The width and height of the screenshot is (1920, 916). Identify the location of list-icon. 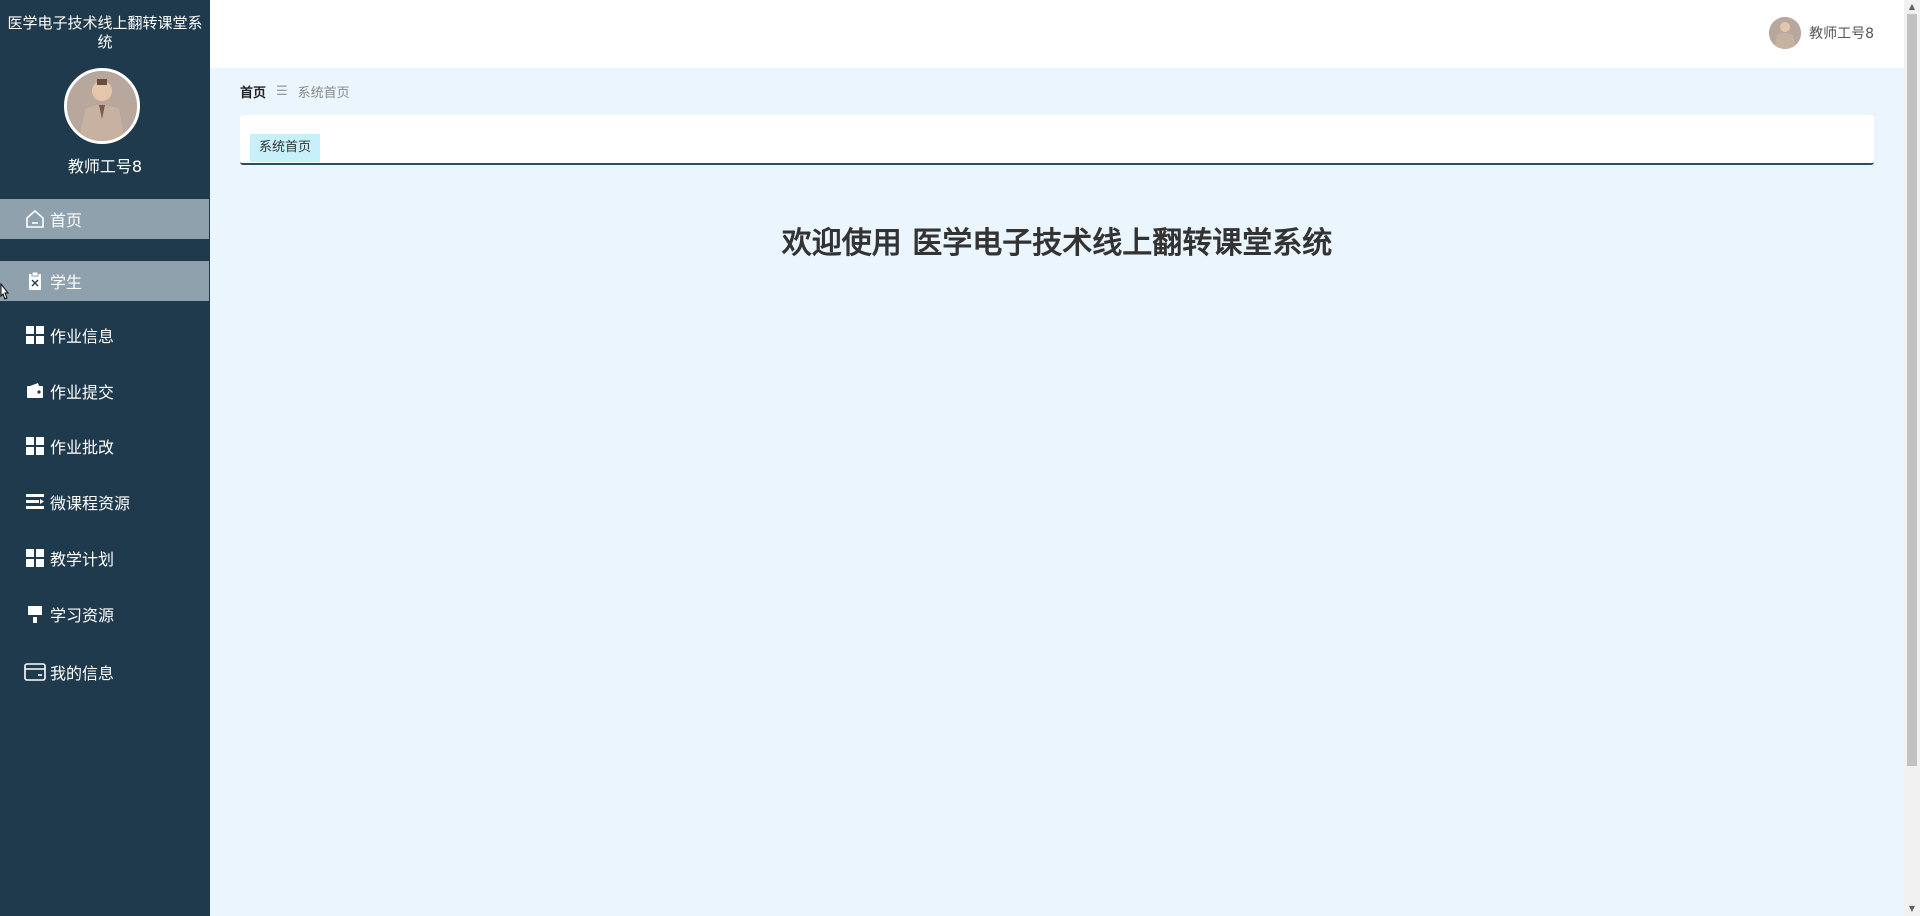
(35, 502).